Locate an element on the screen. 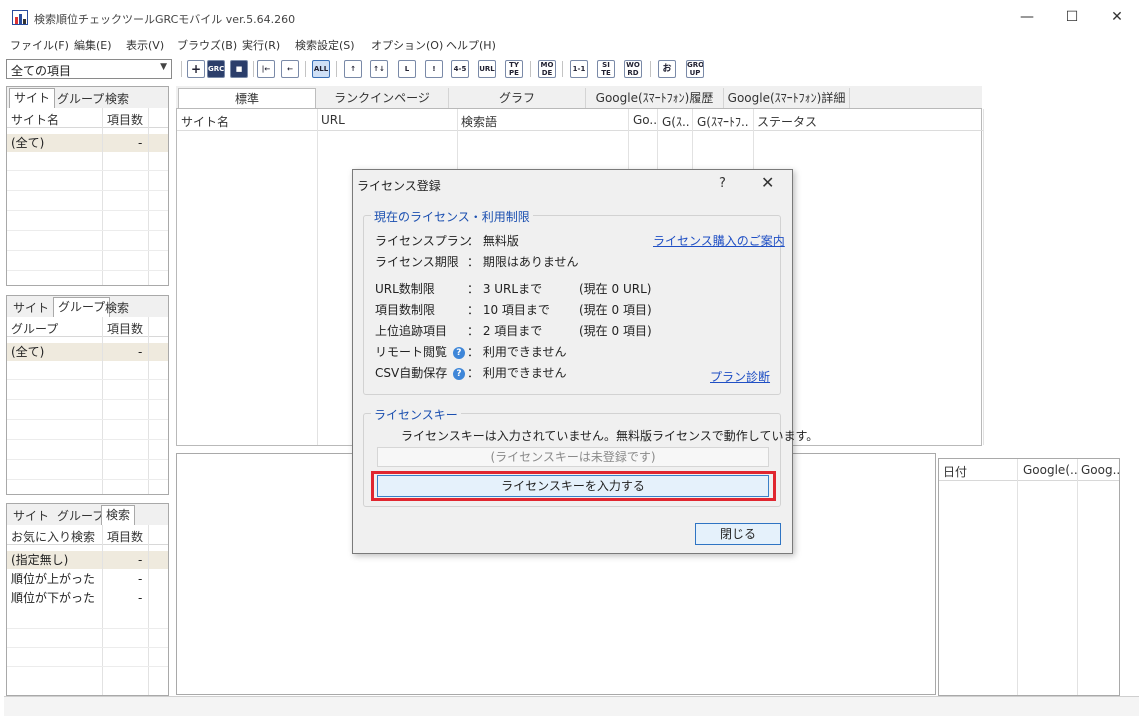  menu-view: 表示(V) is located at coordinates (145, 45).